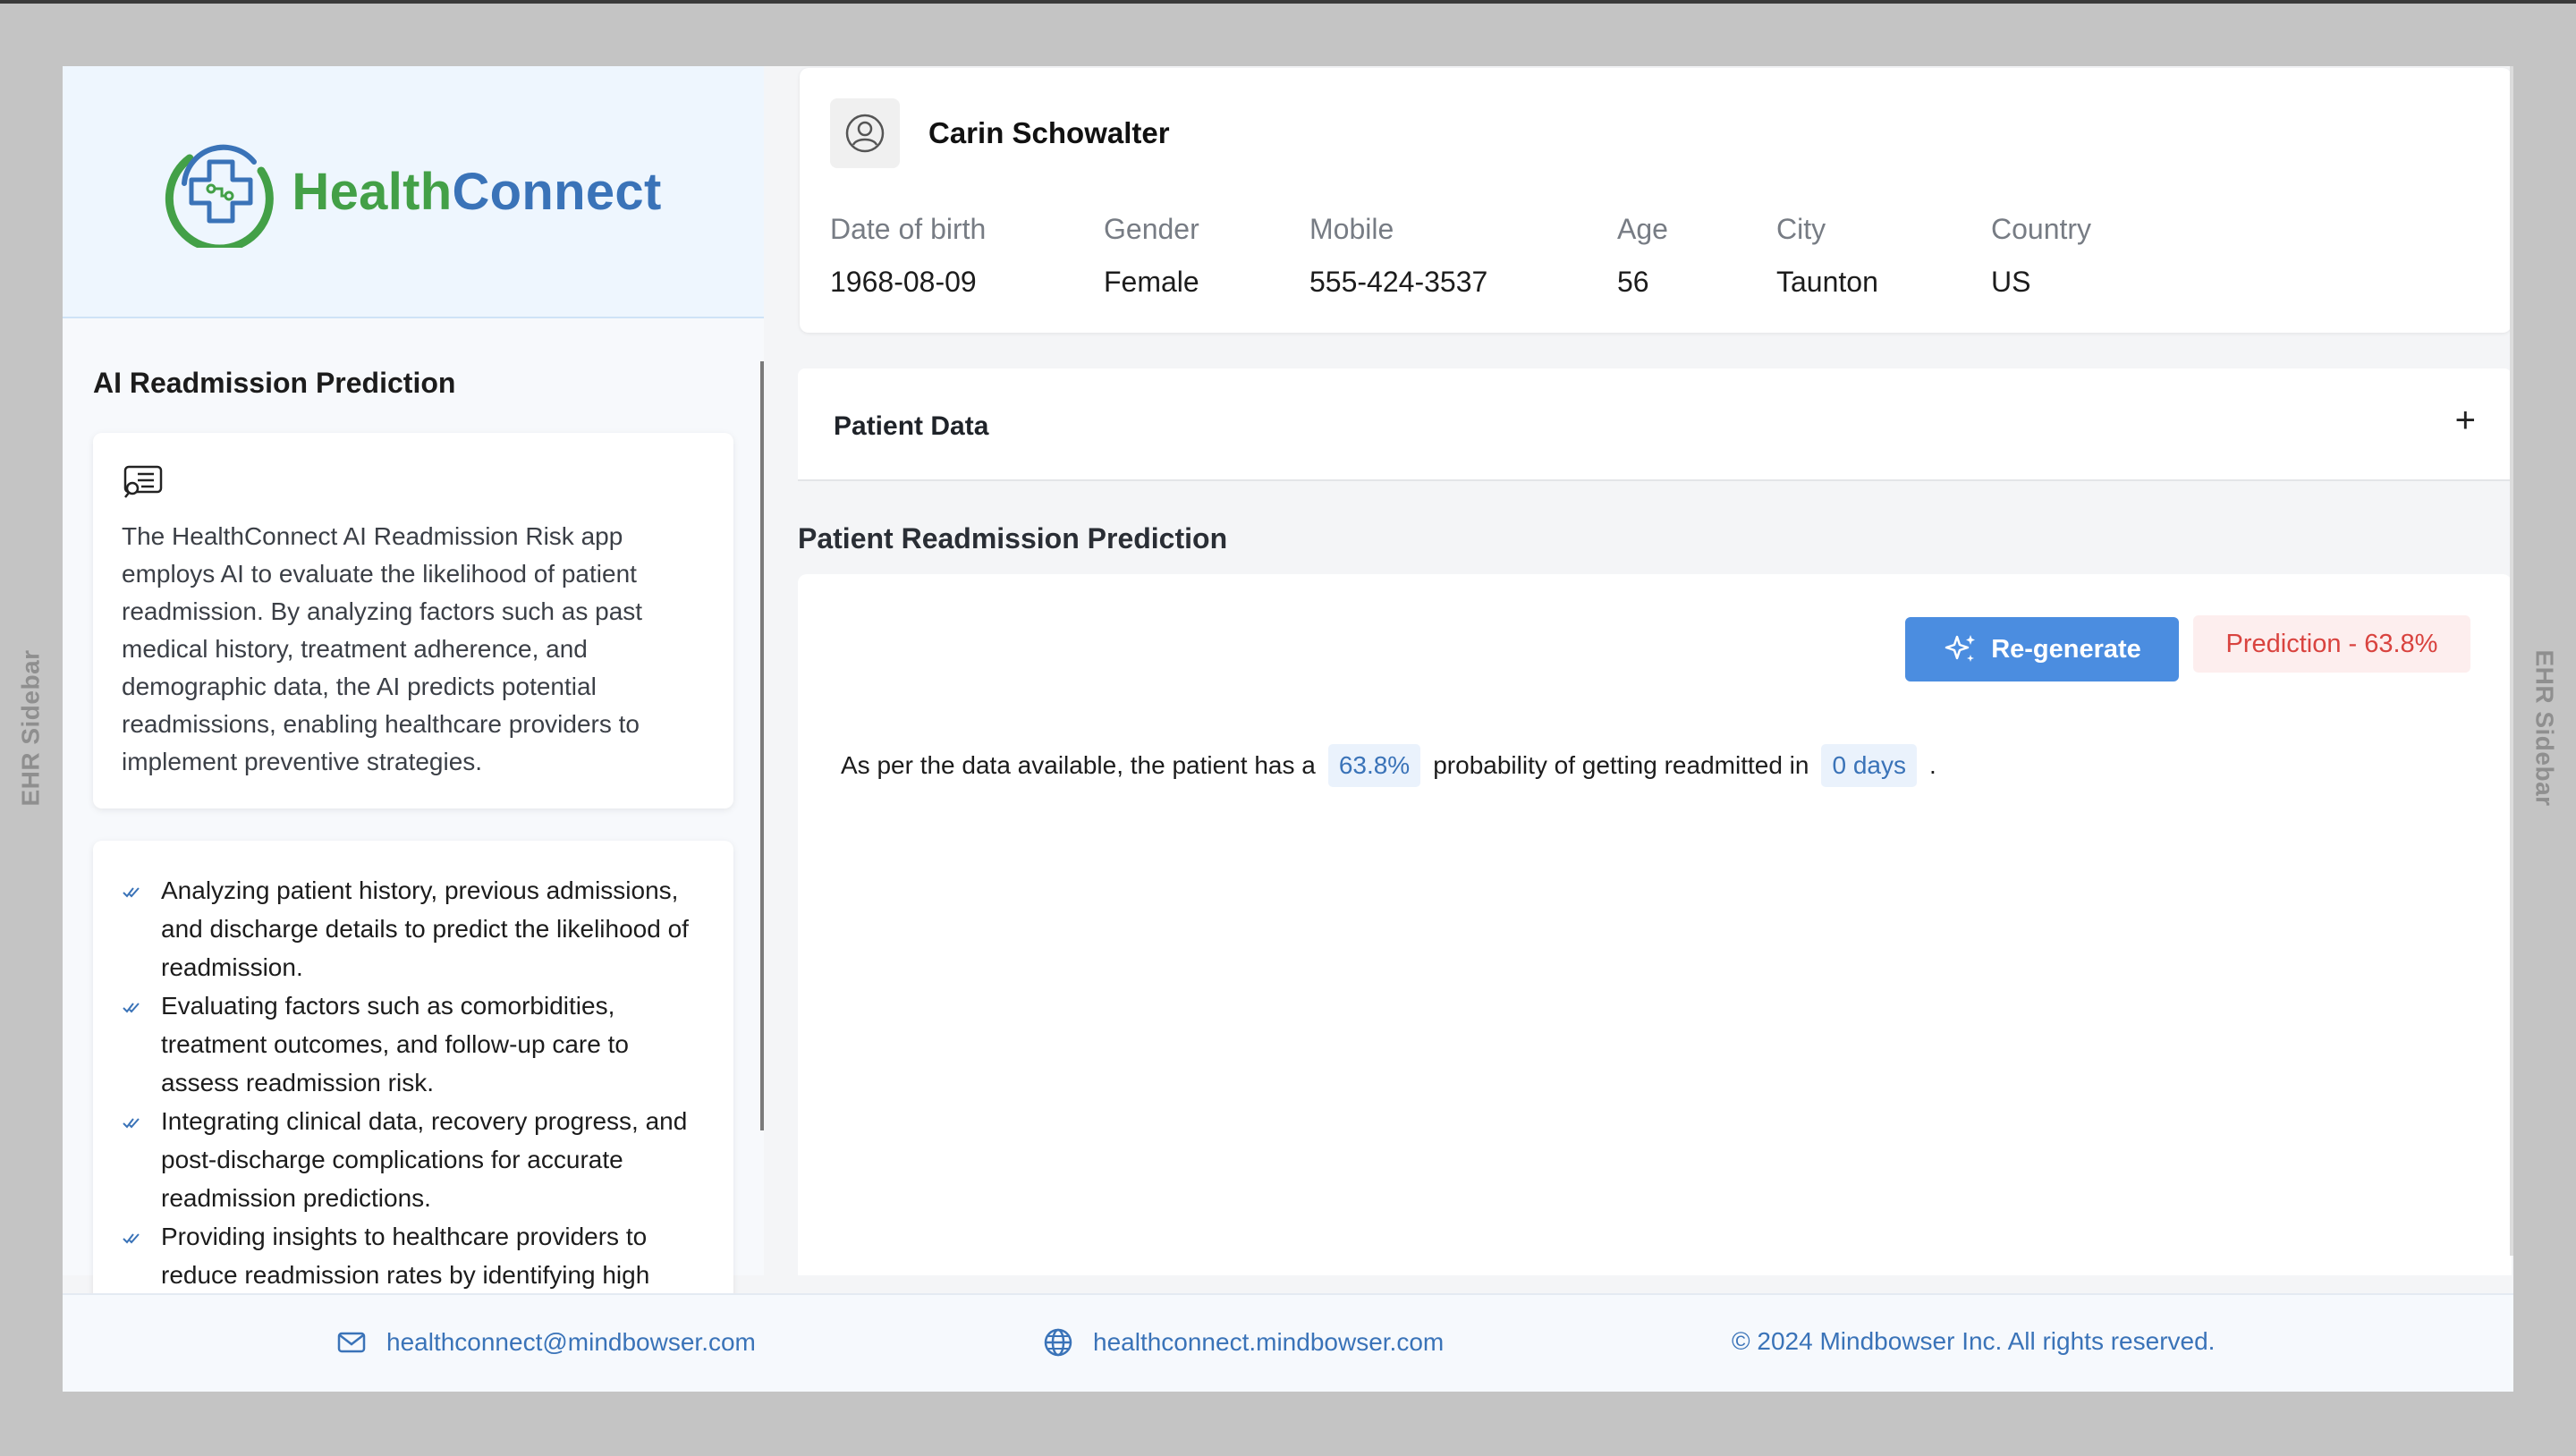 The height and width of the screenshot is (1456, 2576). Describe the element at coordinates (1621, 765) in the screenshot. I see `sentence-mid: probability of getting readmitted in` at that location.